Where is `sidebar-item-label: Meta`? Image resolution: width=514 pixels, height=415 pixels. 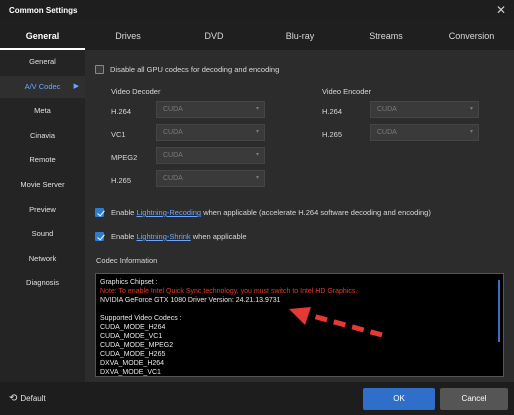 sidebar-item-label: Meta is located at coordinates (42, 110).